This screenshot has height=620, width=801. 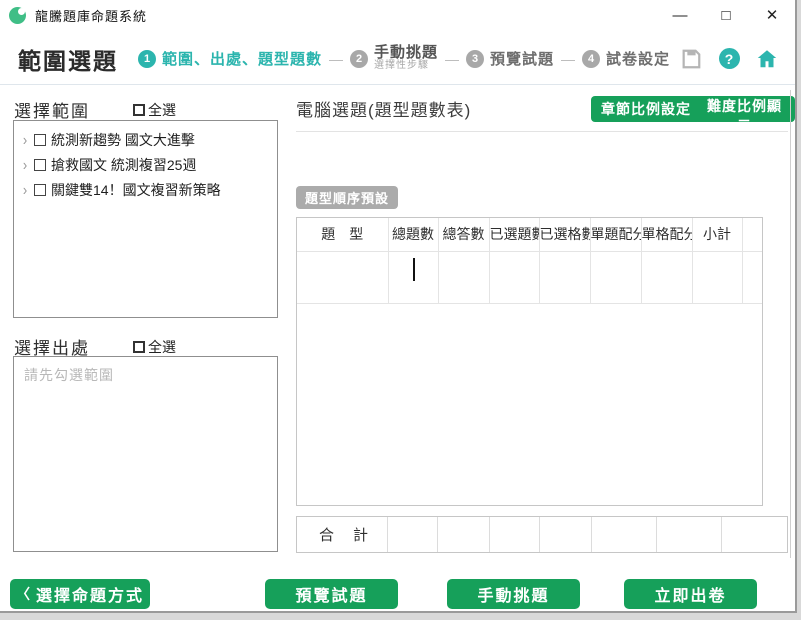 I want to click on cell-points-per-question, so click(x=615, y=277).